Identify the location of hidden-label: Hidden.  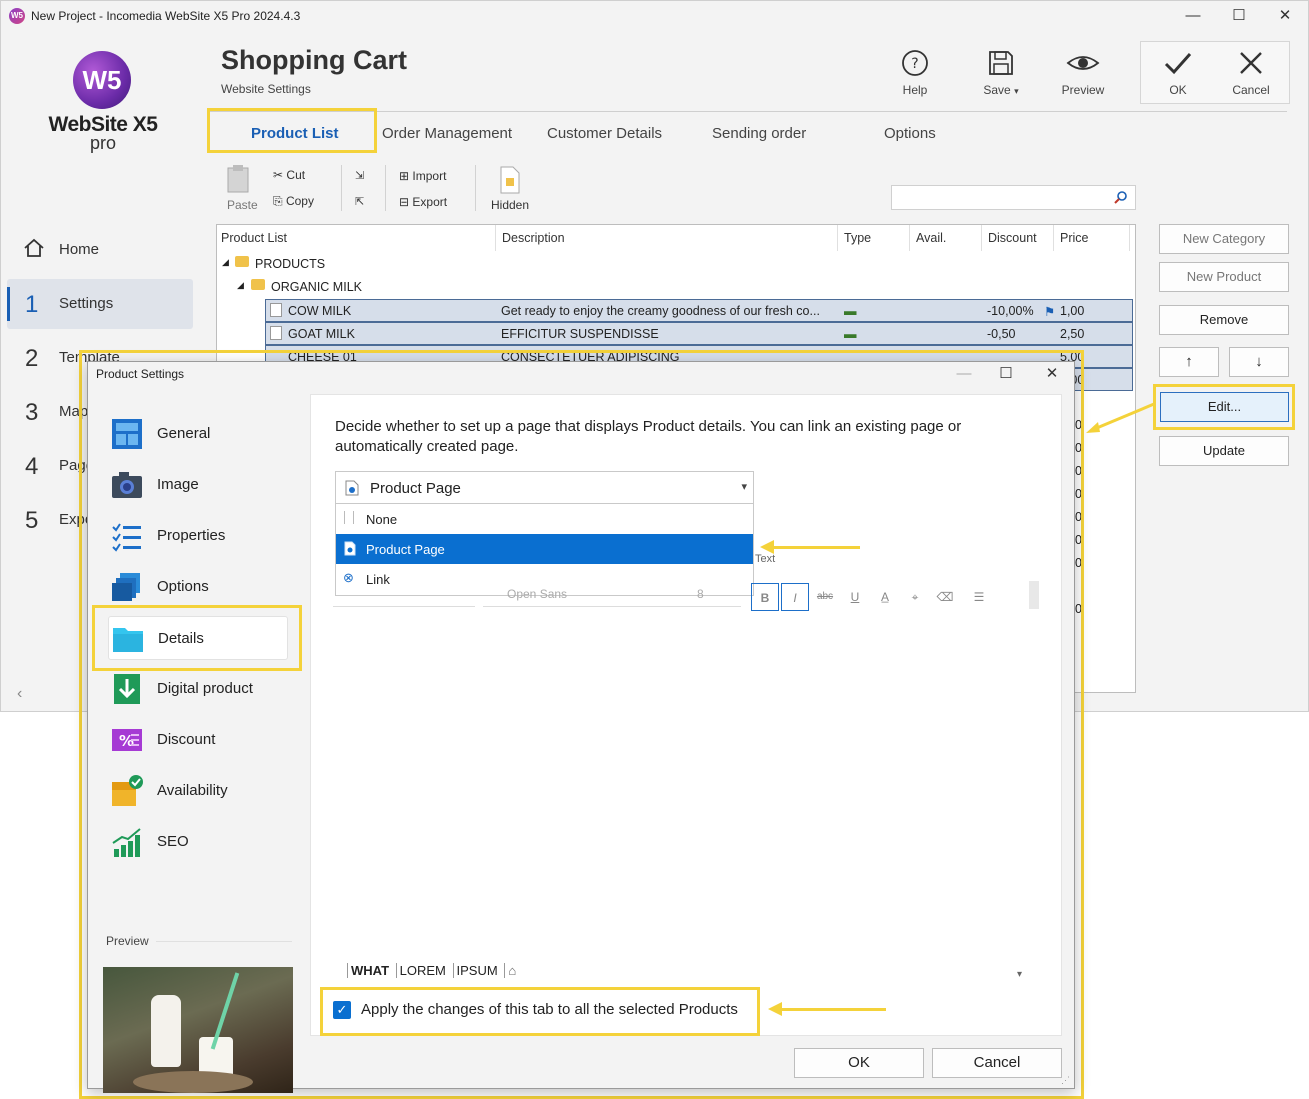
(510, 205).